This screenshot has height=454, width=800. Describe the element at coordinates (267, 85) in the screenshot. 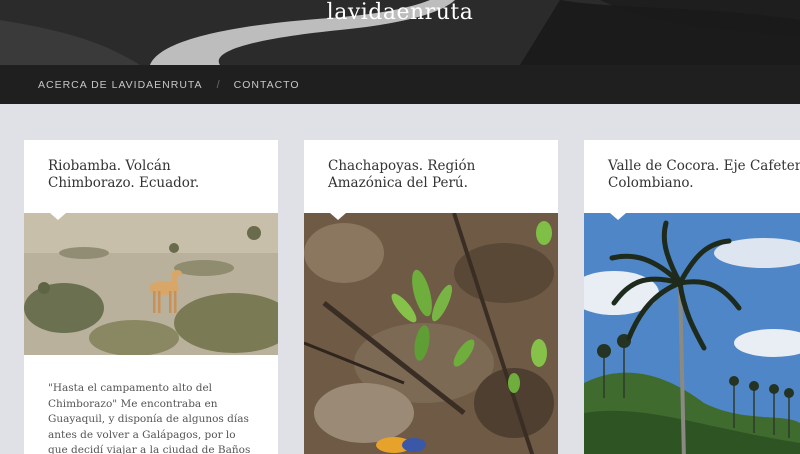

I see `nav-item-contacto: CONTACTO` at that location.